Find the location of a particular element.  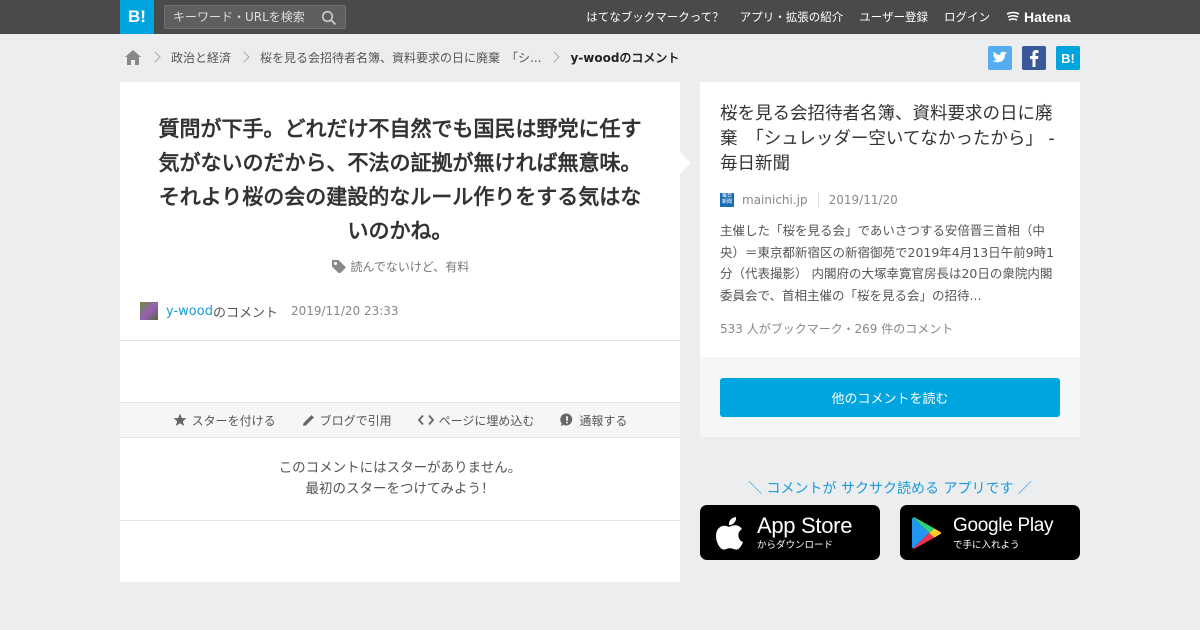

apple-icon is located at coordinates (729, 533).